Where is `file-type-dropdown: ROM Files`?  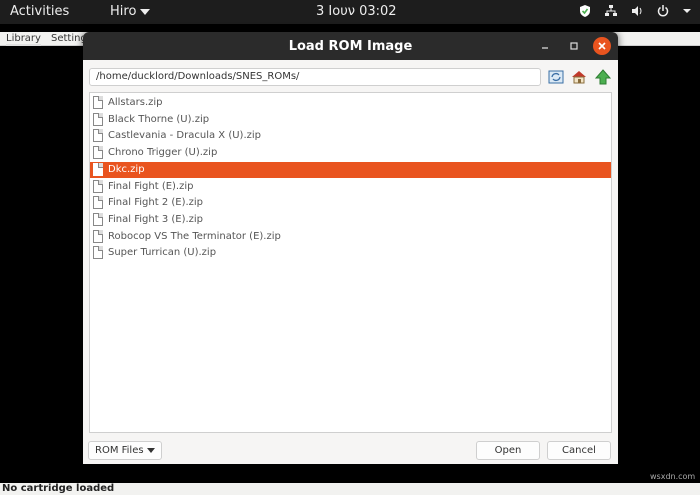
file-type-dropdown: ROM Files is located at coordinates (125, 450).